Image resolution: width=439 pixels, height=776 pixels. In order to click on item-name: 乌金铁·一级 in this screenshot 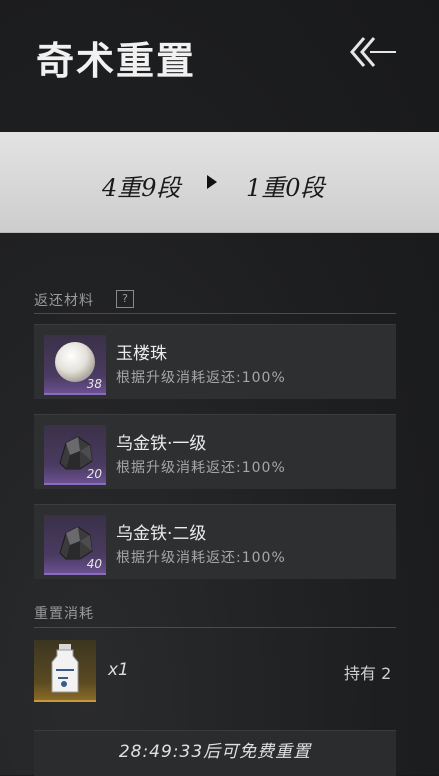, I will do `click(161, 444)`.